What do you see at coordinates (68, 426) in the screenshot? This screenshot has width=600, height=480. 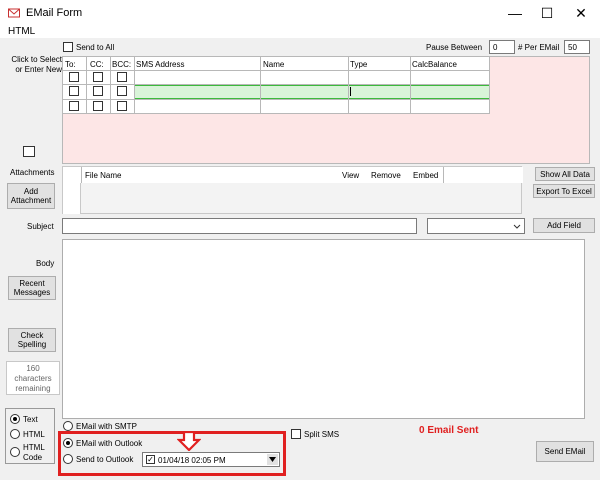 I see `email-smtp-radio` at bounding box center [68, 426].